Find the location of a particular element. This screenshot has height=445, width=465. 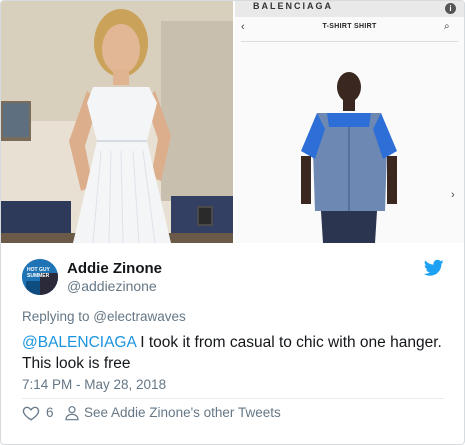

reply-context: Replying to @electrawaves is located at coordinates (104, 316).